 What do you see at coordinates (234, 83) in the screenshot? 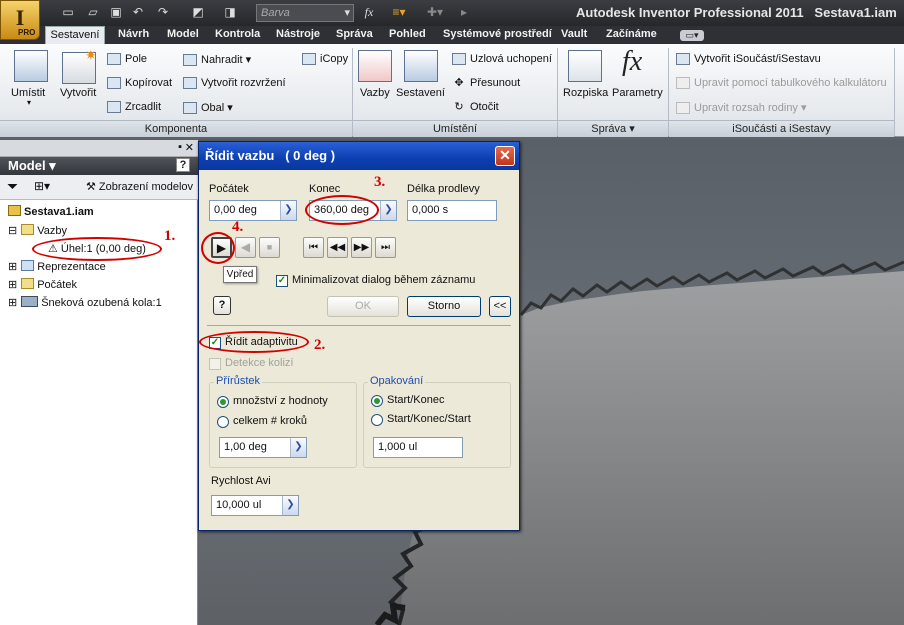
I see `vytvorit-rozvrzeni-button: Vytvořit rozvržení` at bounding box center [234, 83].